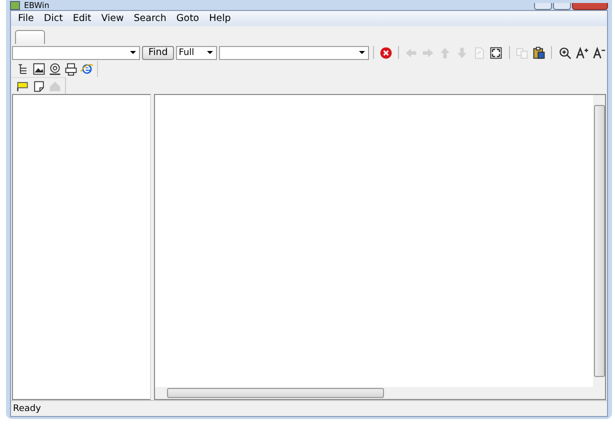 This screenshot has width=615, height=433. I want to click on window-controls, so click(571, 6).